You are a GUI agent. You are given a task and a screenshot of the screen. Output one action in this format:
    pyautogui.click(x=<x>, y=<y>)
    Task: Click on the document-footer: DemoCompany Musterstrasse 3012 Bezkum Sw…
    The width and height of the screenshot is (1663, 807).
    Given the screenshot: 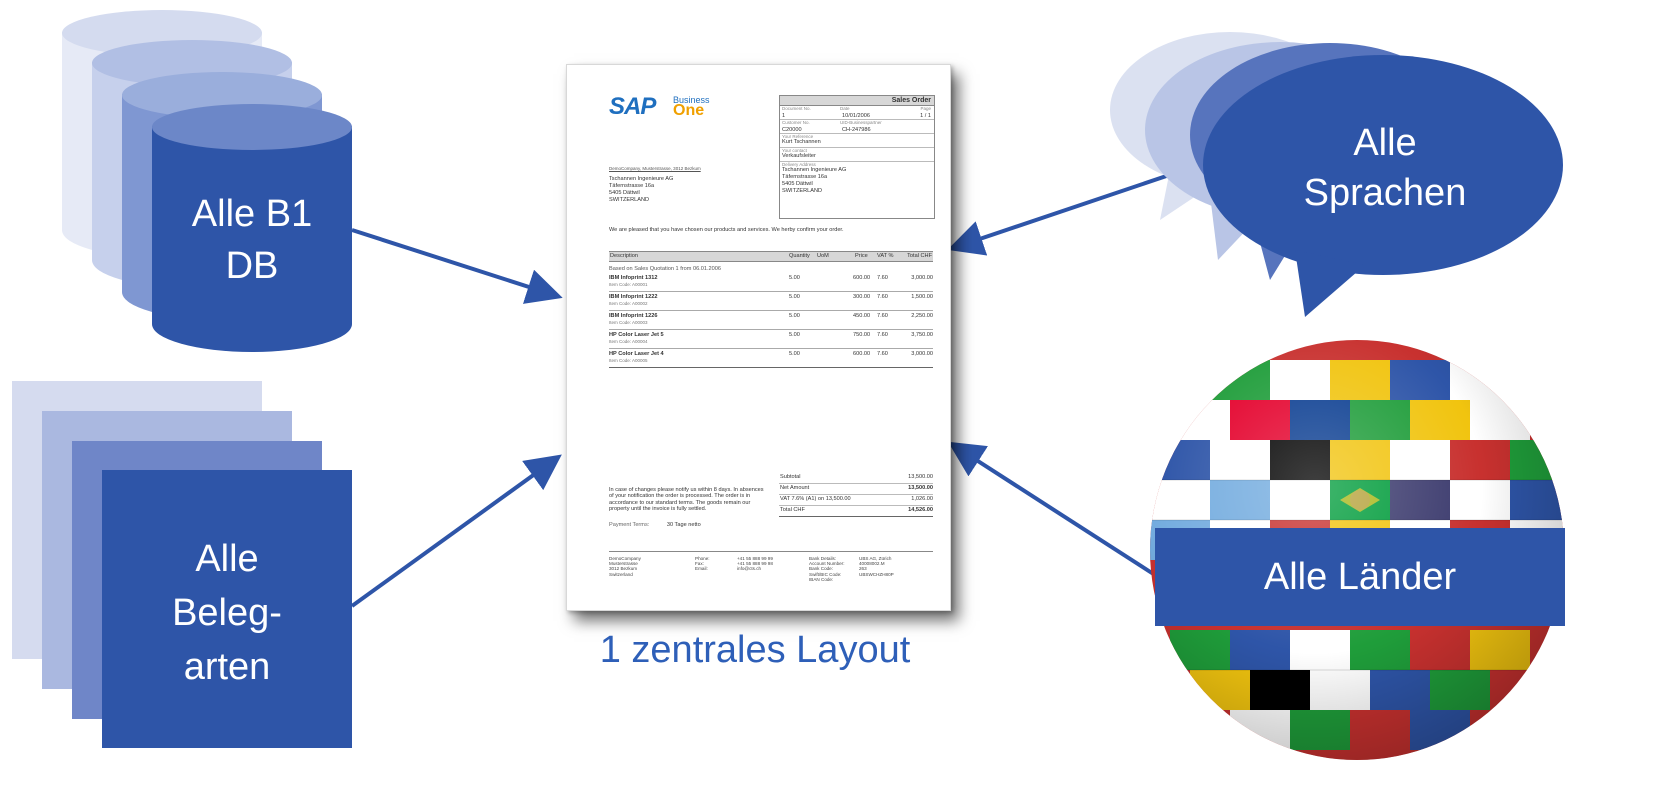 What is the action you would take?
    pyautogui.click(x=771, y=566)
    